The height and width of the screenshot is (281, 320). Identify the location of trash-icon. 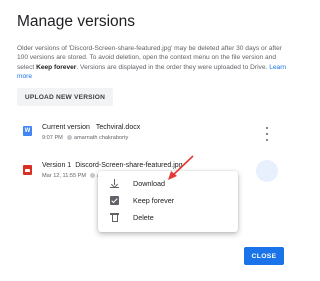
(114, 217).